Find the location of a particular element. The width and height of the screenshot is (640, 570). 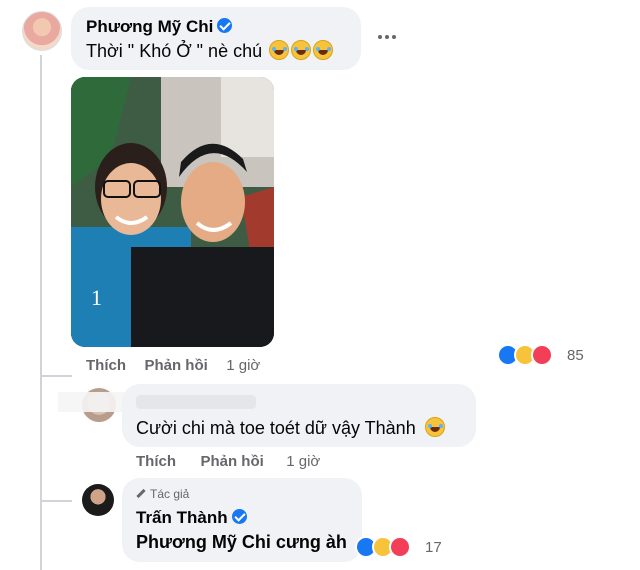

comment-text: Cười chi mà toe toét dữ vậy Thành is located at coordinates (290, 428).